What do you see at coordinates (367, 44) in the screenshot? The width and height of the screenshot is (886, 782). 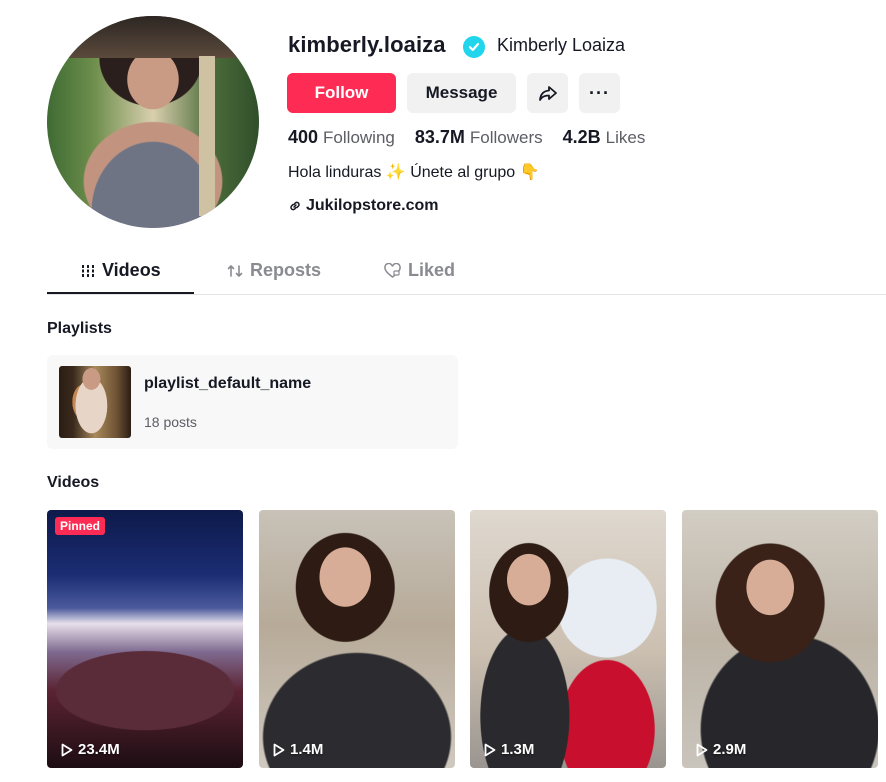 I see `username: kimberly.loaiza` at bounding box center [367, 44].